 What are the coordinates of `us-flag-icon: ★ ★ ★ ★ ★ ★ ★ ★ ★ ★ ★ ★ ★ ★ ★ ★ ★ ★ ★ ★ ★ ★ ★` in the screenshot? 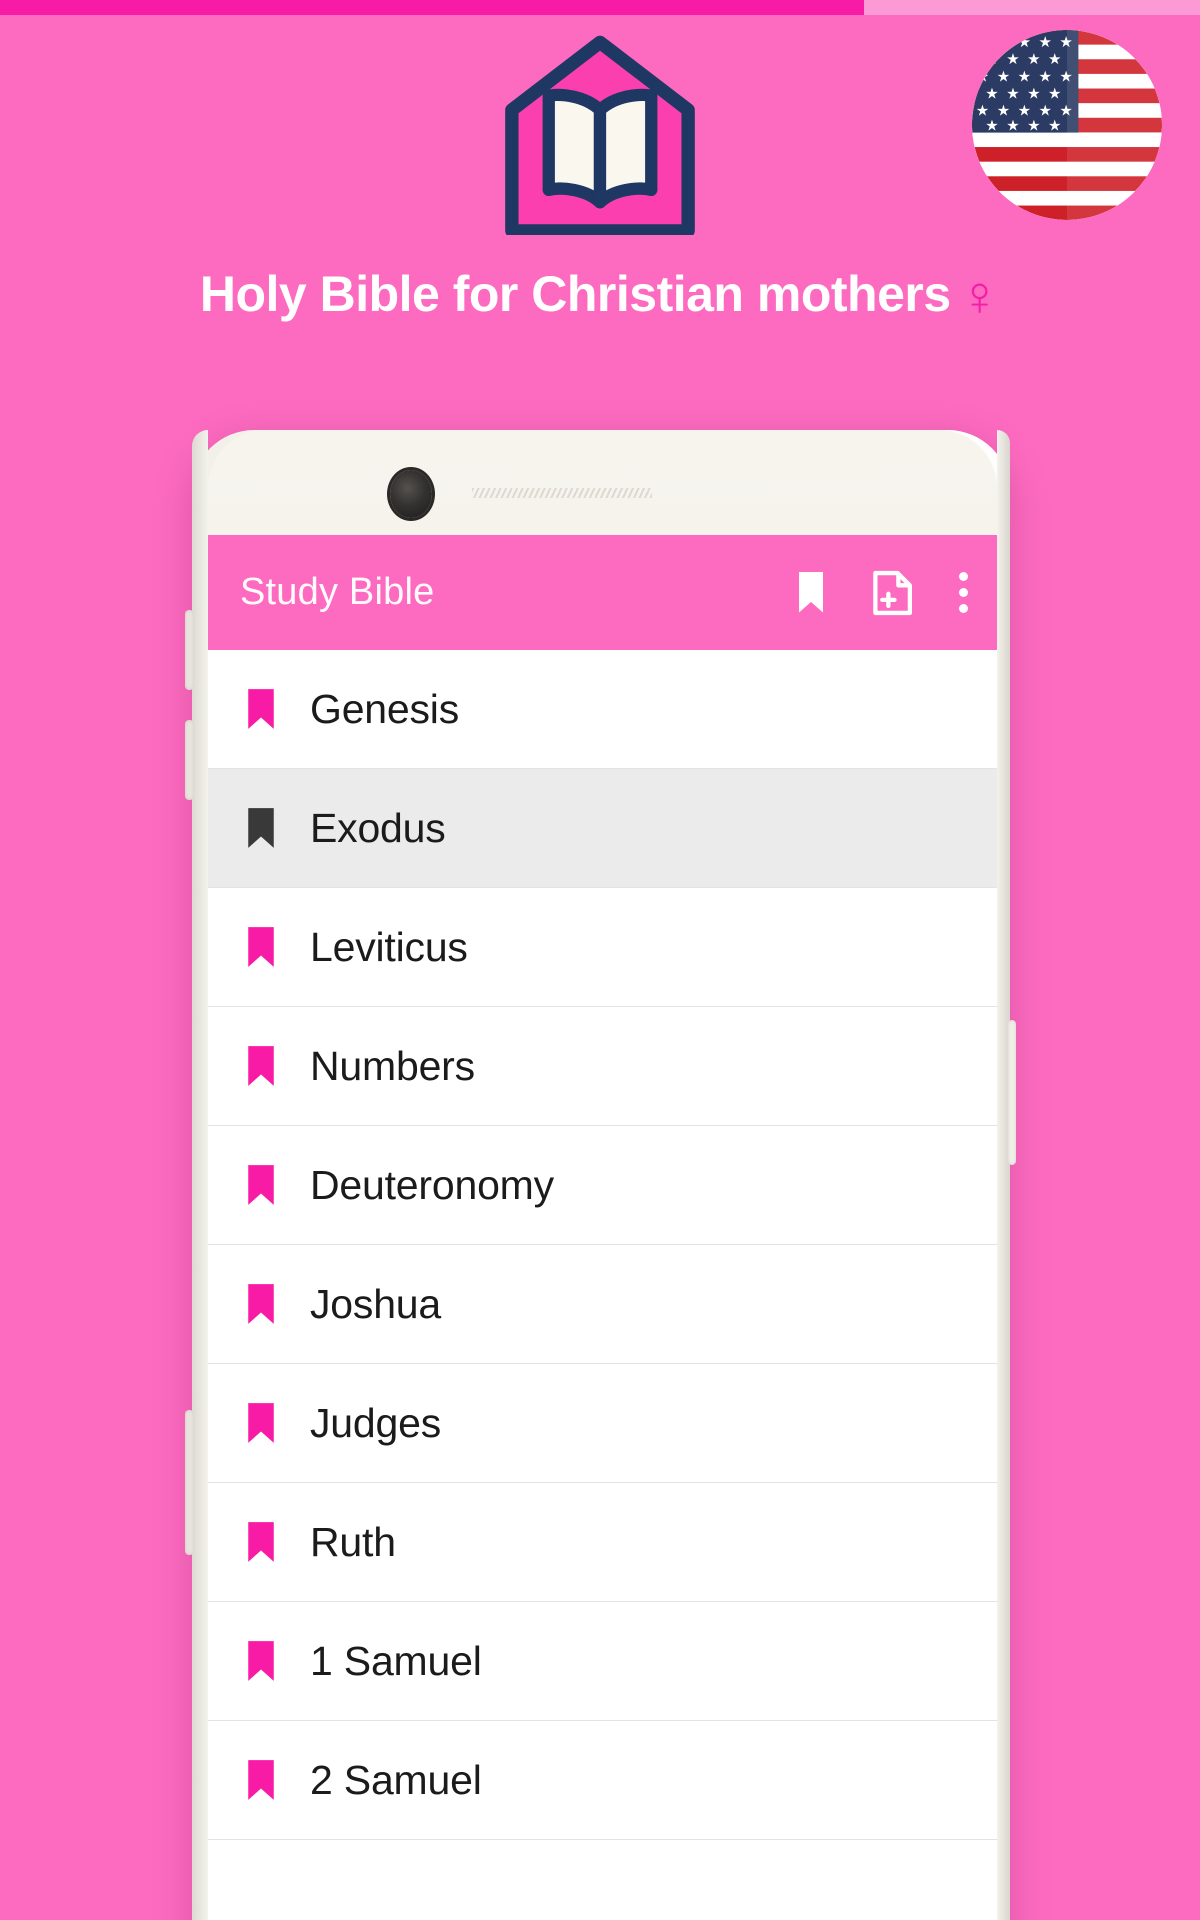 It's located at (1067, 125).